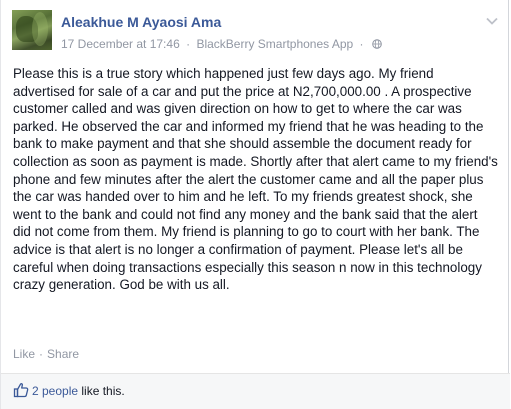  What do you see at coordinates (63, 354) in the screenshot?
I see `share-link: Share` at bounding box center [63, 354].